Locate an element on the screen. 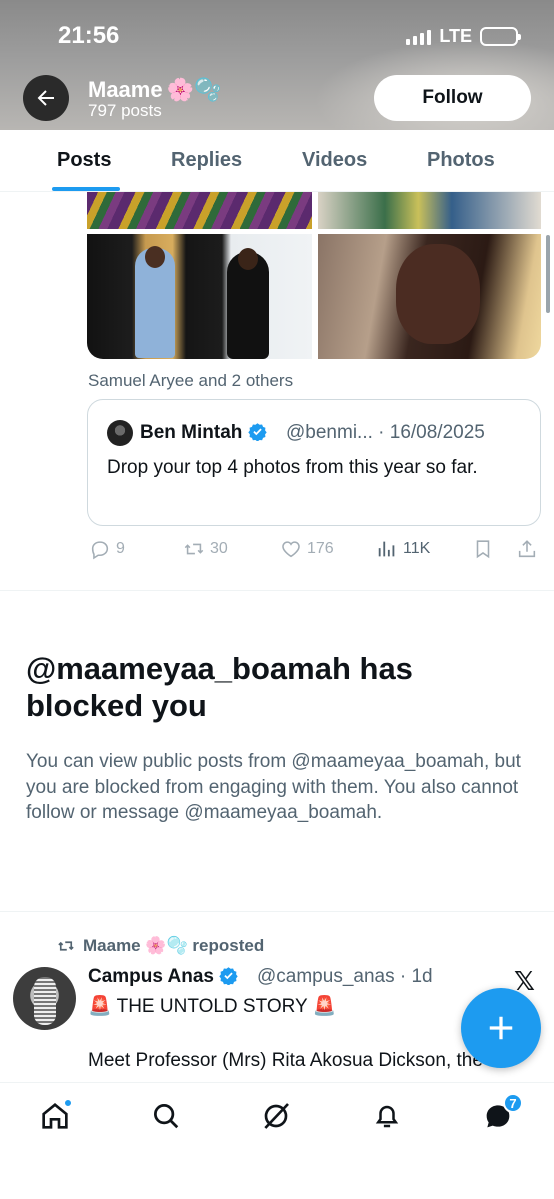 The width and height of the screenshot is (554, 1199). post-actions: 9 30 176 11K is located at coordinates (277, 551).